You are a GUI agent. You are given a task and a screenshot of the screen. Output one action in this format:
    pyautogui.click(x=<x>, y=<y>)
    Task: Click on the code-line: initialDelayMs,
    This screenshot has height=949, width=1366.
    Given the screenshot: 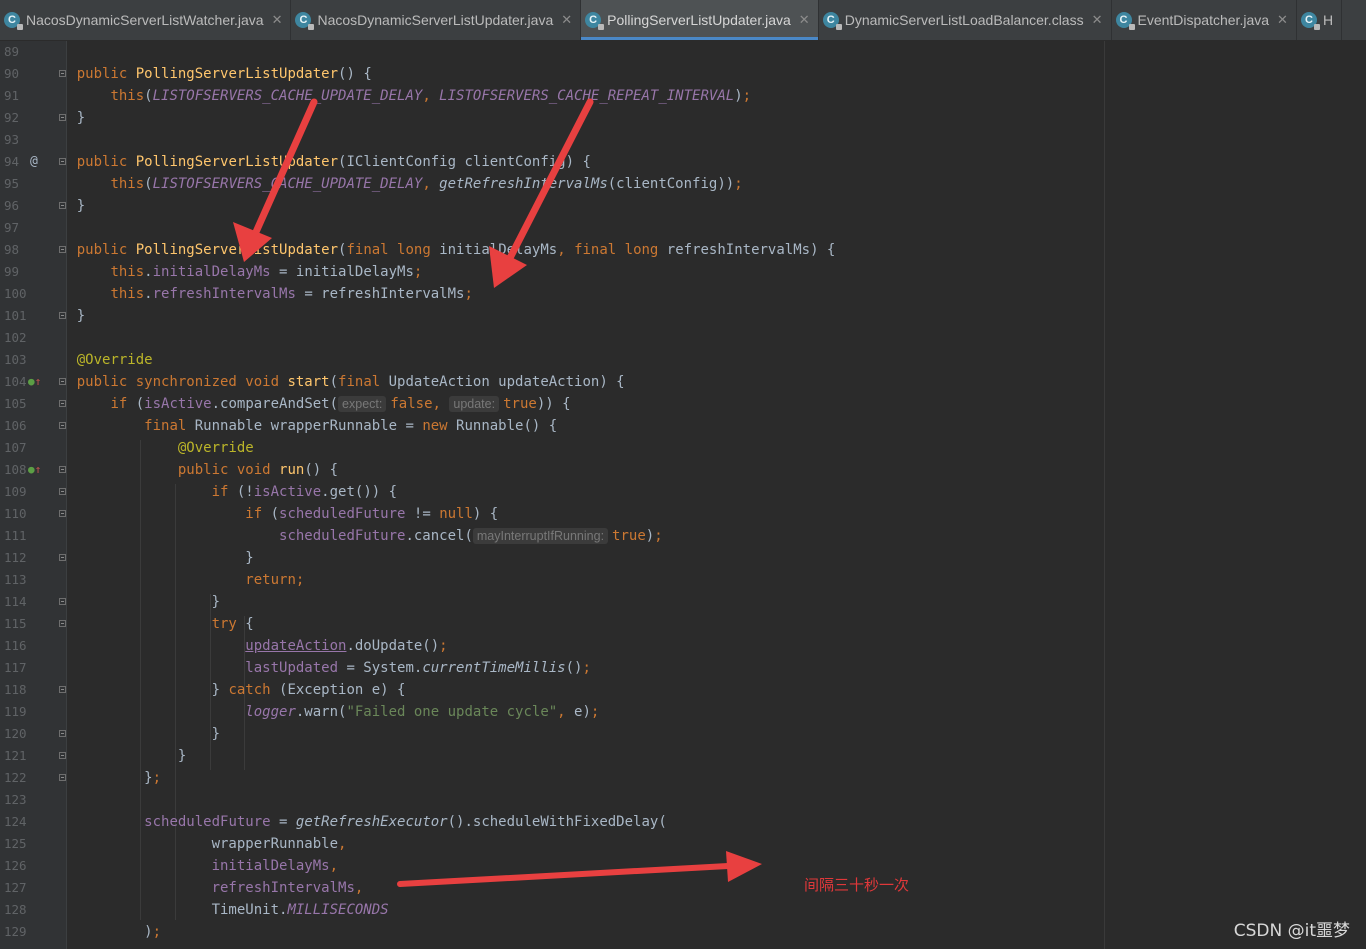 What is the action you would take?
    pyautogui.click(x=202, y=866)
    